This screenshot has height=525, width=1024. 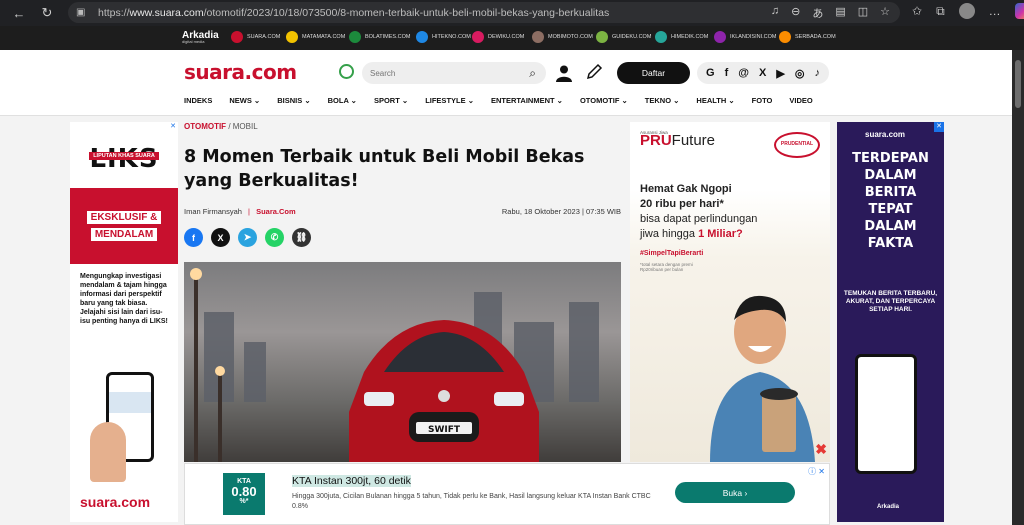 What do you see at coordinates (83, 12) in the screenshot?
I see `site-info-icon: ▣` at bounding box center [83, 12].